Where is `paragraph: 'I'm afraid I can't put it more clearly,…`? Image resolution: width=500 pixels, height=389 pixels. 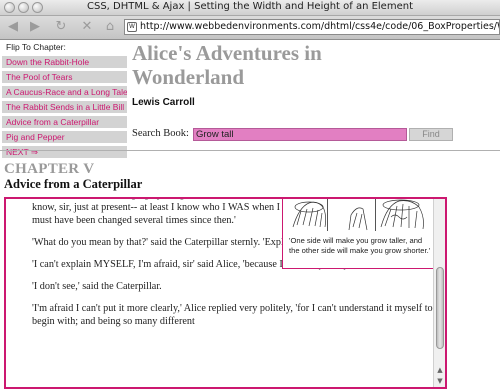
paragraph: 'I'm afraid I can't put it more clearly,… is located at coordinates (232, 315).